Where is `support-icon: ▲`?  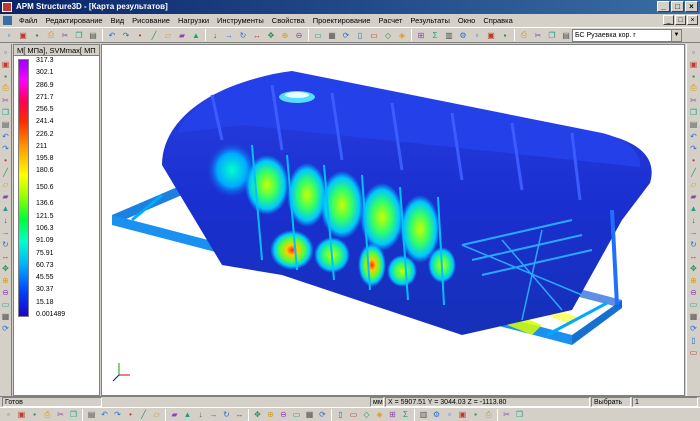 support-icon: ▲ is located at coordinates (196, 35).